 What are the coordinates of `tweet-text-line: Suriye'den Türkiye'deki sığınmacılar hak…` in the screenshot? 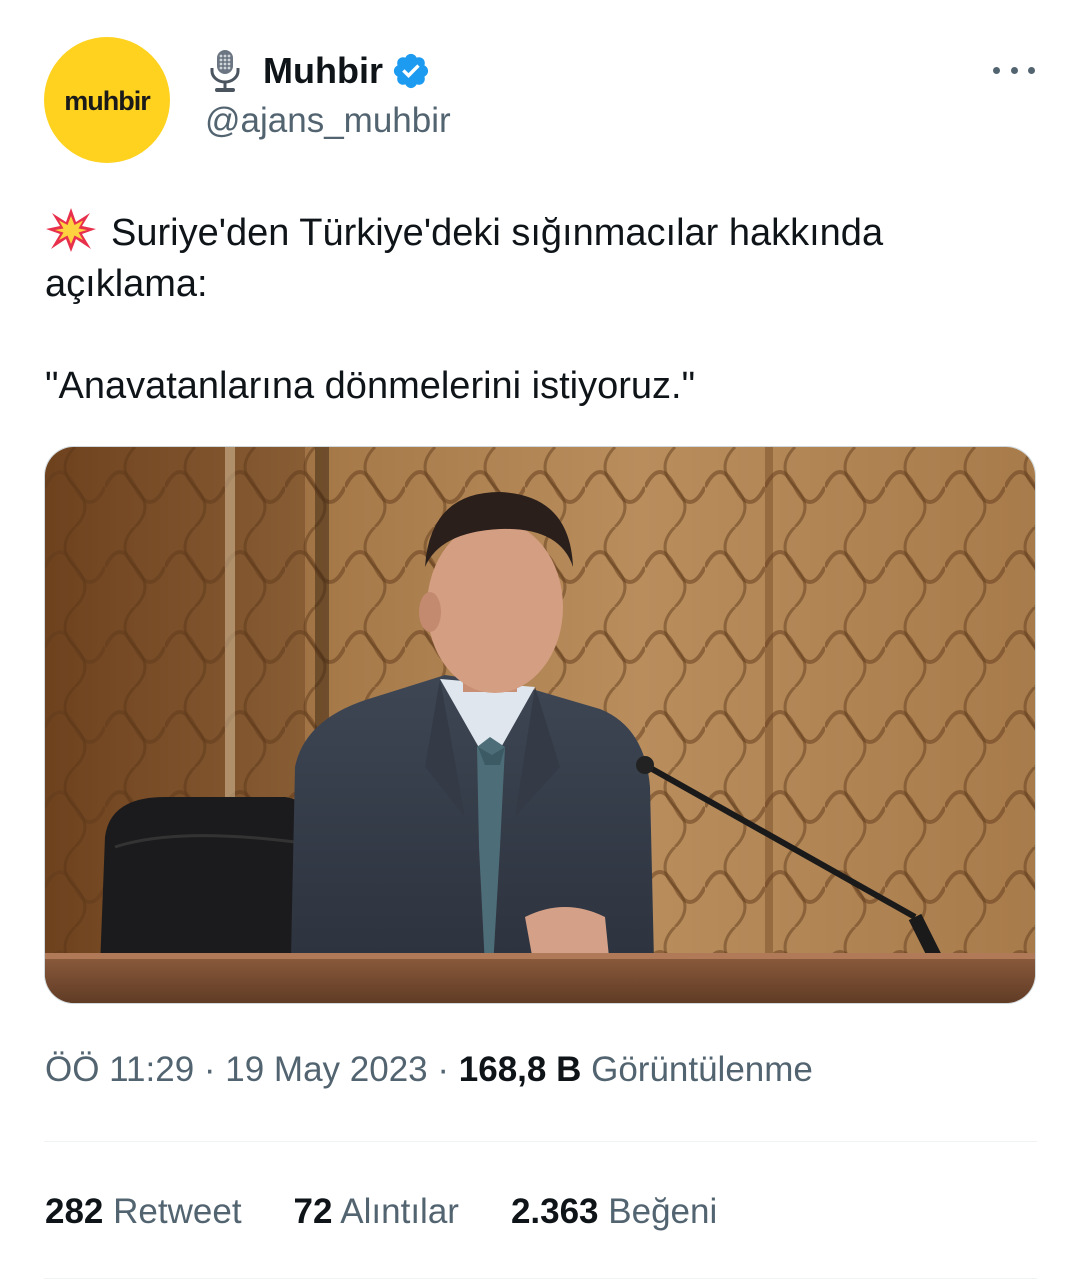 It's located at (464, 258).